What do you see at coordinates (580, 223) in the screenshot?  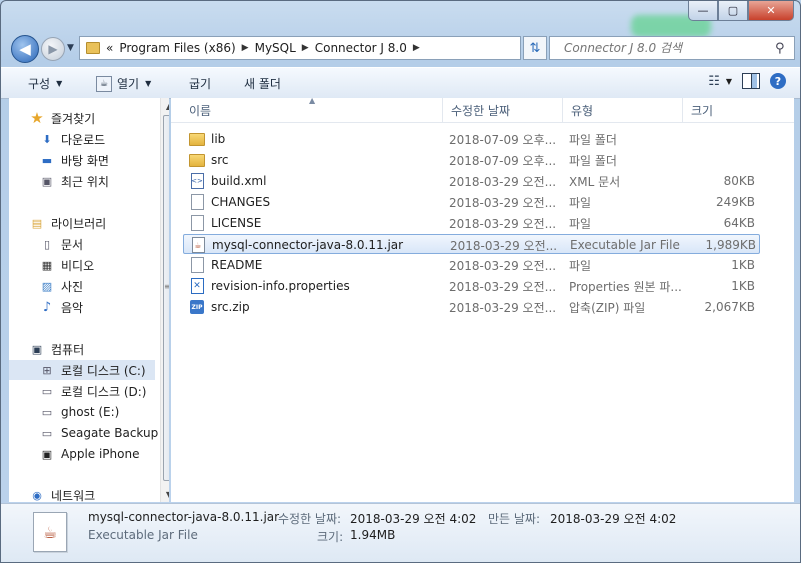 I see `file-type: 파일` at bounding box center [580, 223].